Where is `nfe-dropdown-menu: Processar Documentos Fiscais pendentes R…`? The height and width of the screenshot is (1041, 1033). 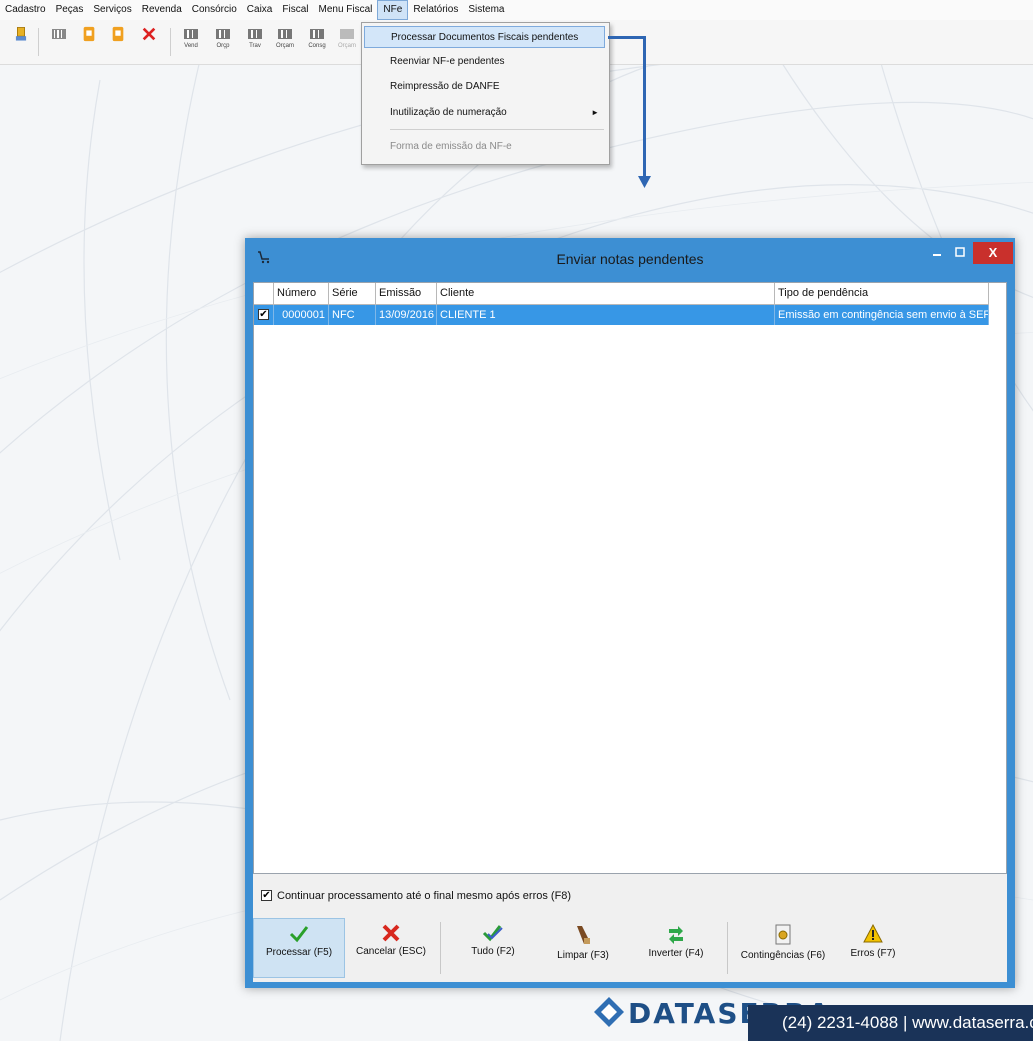 nfe-dropdown-menu: Processar Documentos Fiscais pendentes R… is located at coordinates (485, 93).